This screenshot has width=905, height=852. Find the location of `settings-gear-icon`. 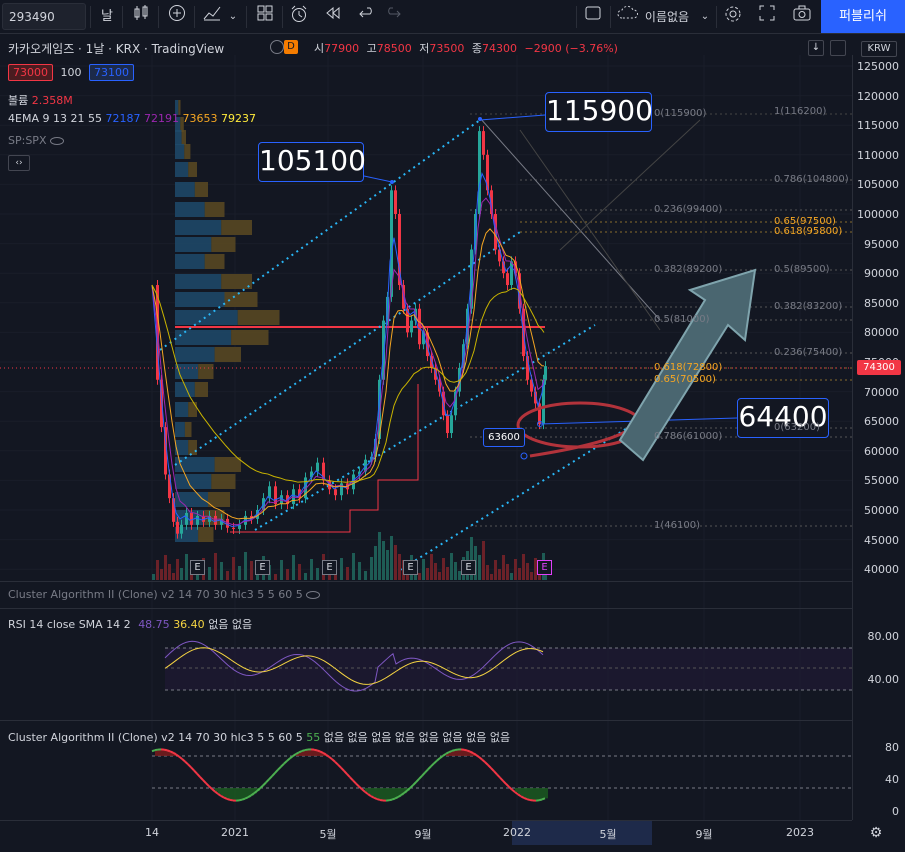

settings-gear-icon is located at coordinates (733, 17).